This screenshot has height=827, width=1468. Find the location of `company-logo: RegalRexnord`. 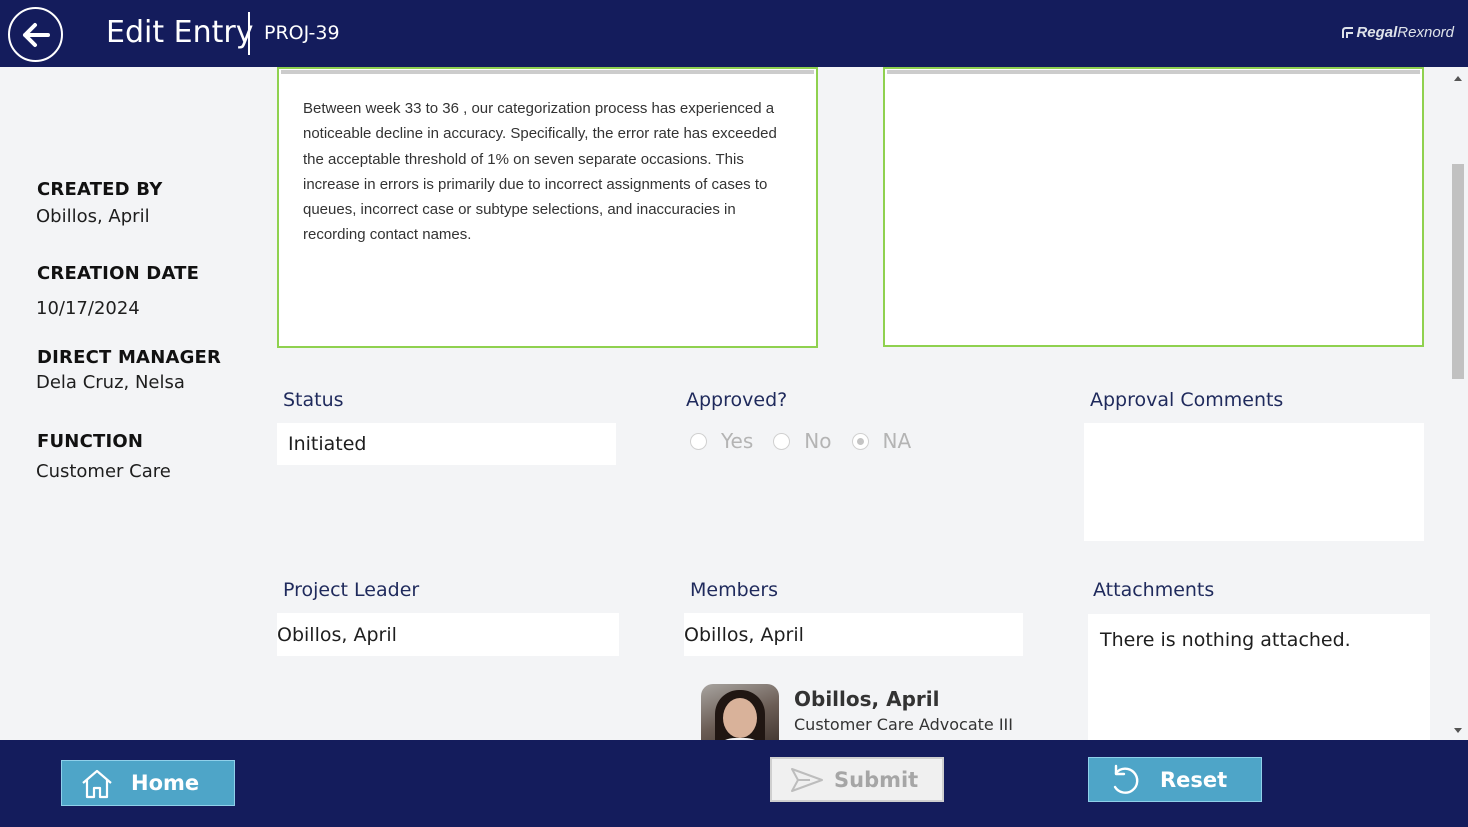

company-logo: RegalRexnord is located at coordinates (1398, 32).